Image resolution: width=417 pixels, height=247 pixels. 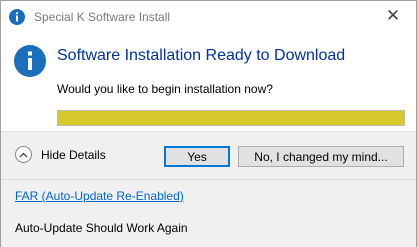 What do you see at coordinates (201, 55) in the screenshot?
I see `main-instruction: Software Installation Ready to Download` at bounding box center [201, 55].